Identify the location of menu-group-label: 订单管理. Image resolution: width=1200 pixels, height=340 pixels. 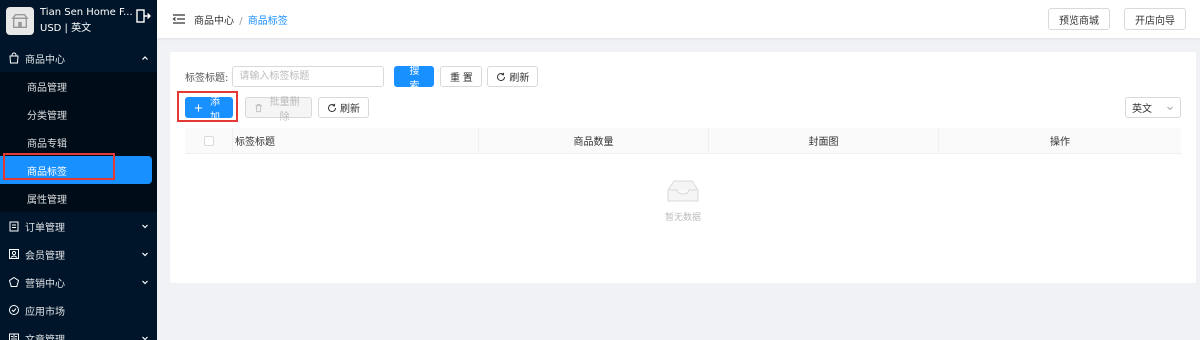
(45, 228).